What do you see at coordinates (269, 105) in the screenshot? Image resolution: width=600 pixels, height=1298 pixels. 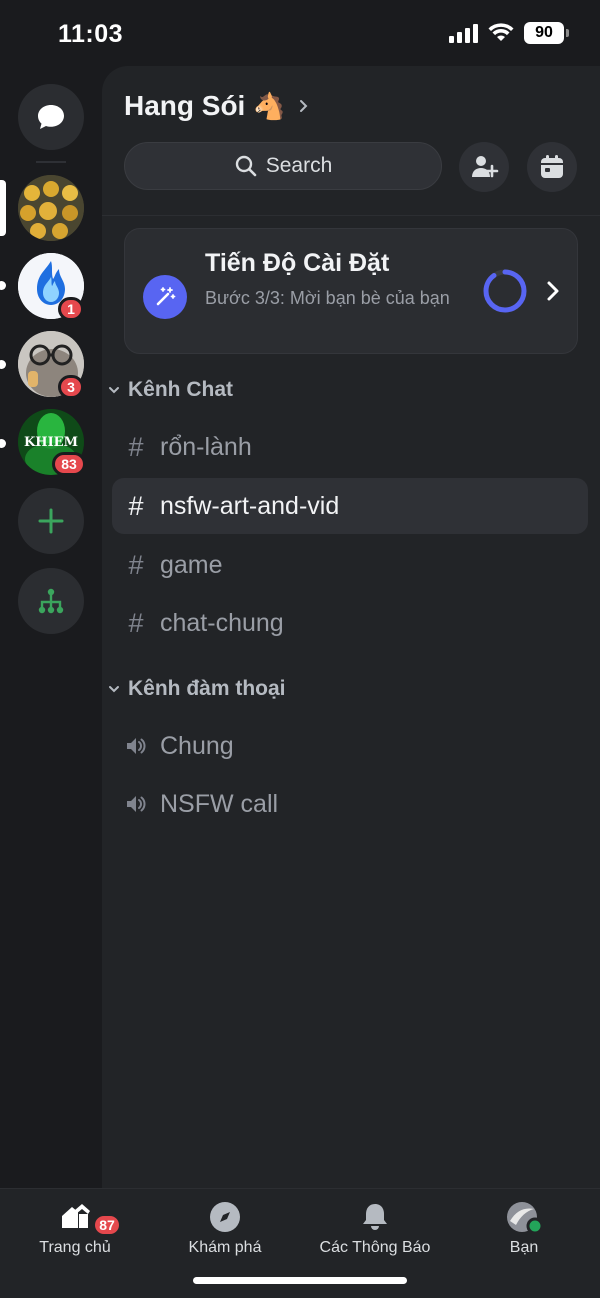 I see `horse-emoji-icon: 🐴` at bounding box center [269, 105].